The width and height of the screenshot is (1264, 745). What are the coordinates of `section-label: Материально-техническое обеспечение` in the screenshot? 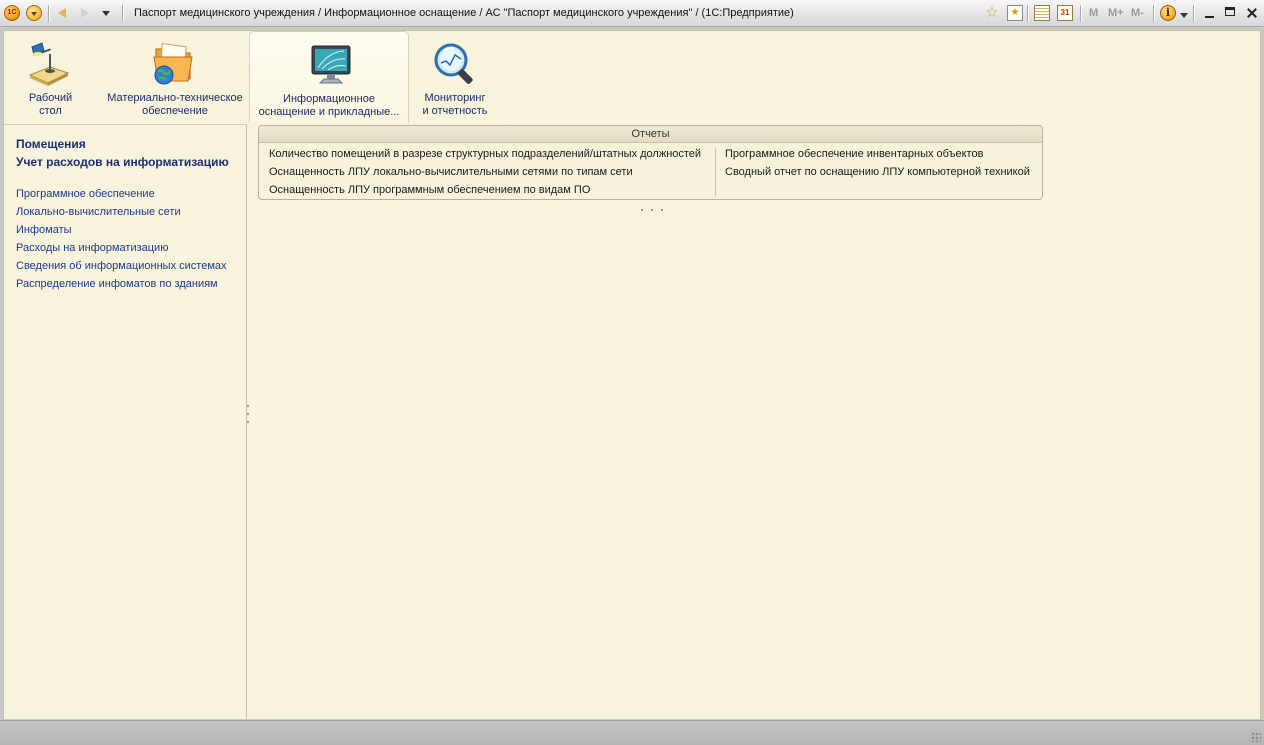 It's located at (175, 104).